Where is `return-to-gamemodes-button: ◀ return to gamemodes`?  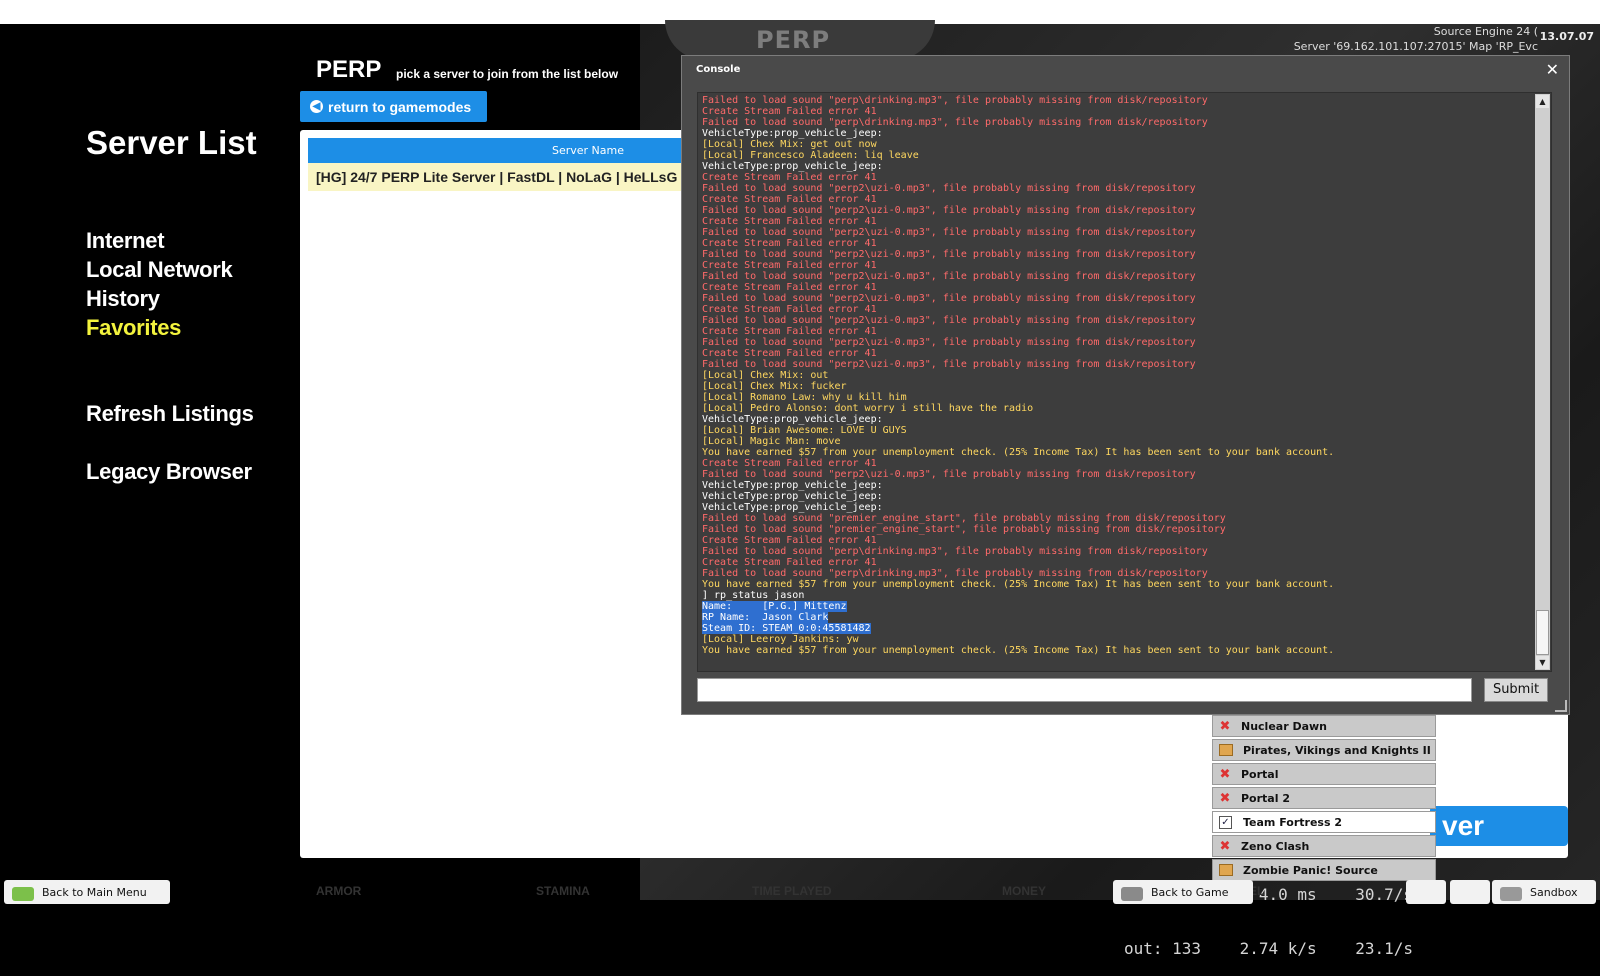
return-to-gamemodes-button: ◀ return to gamemodes is located at coordinates (393, 106).